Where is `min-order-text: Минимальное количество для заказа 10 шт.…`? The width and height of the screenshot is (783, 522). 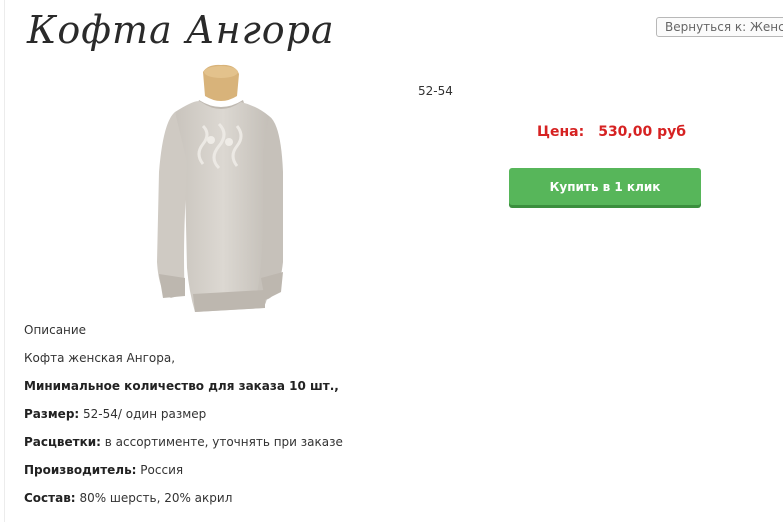
min-order-text: Минимальное количество для заказа 10 шт.… is located at coordinates (181, 386).